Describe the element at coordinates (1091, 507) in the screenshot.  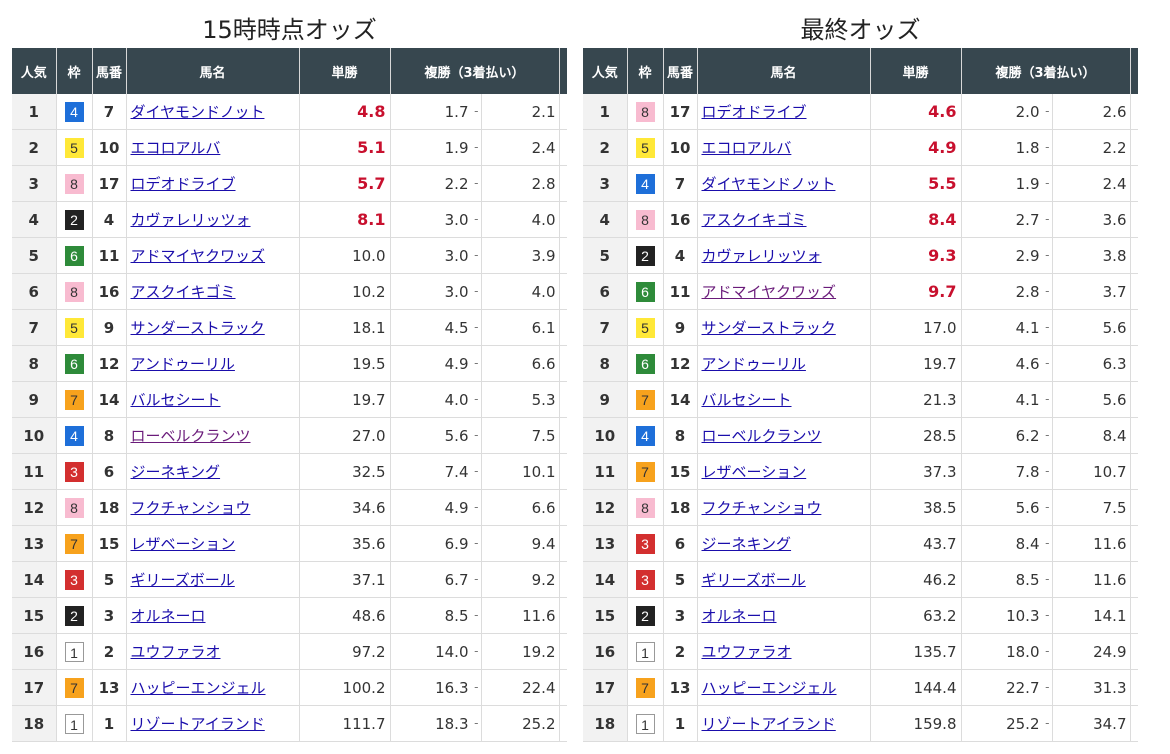
I see `place-odds-high-cell: 7.5` at that location.